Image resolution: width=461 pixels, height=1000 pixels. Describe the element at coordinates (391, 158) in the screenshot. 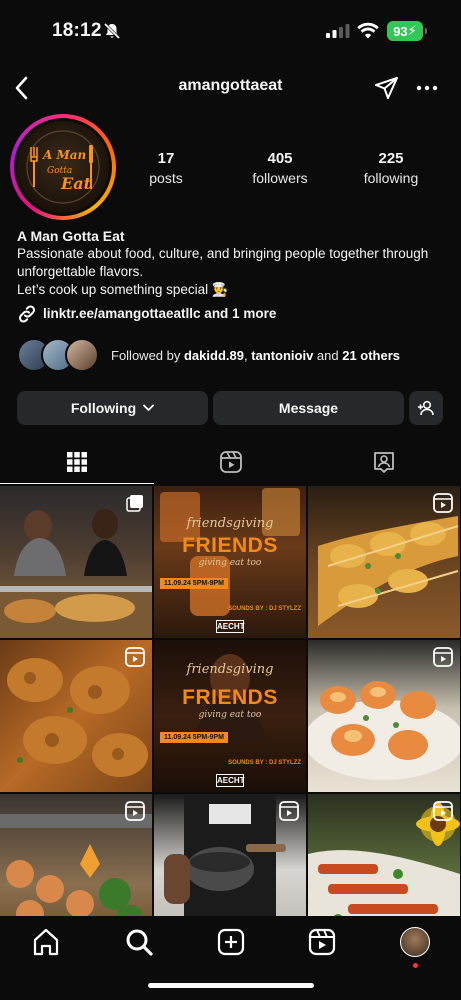

I see `following-count: 225` at that location.